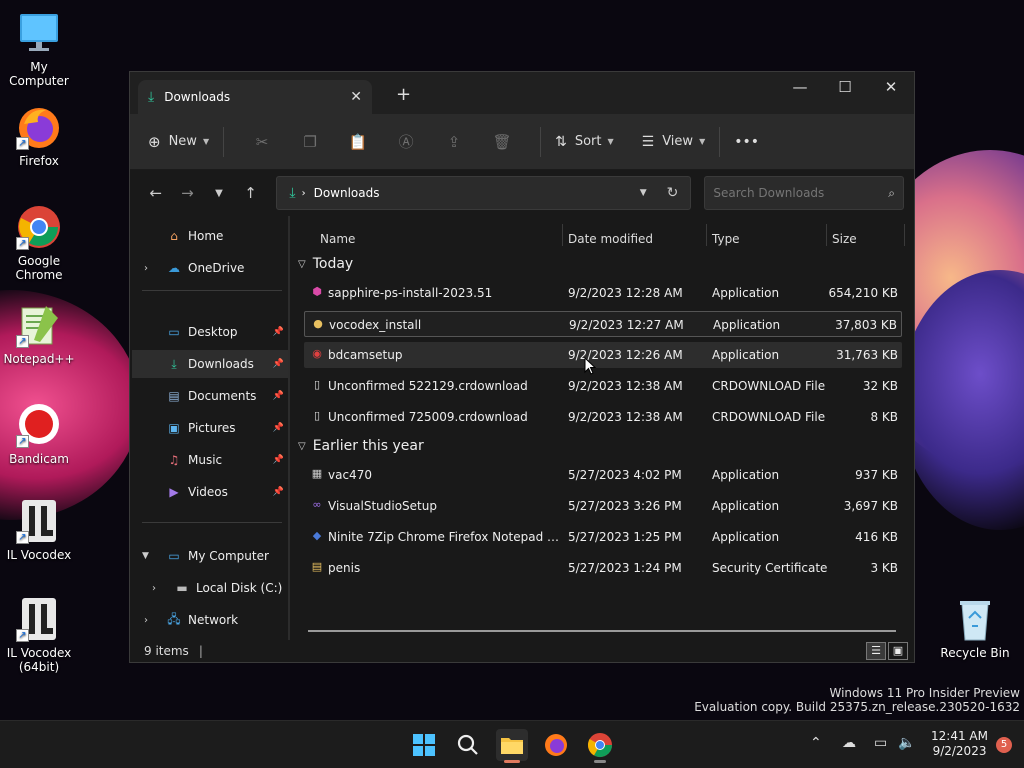 This screenshot has width=1024, height=768. What do you see at coordinates (845, 87) in the screenshot?
I see `maximize-button: ☐` at bounding box center [845, 87].